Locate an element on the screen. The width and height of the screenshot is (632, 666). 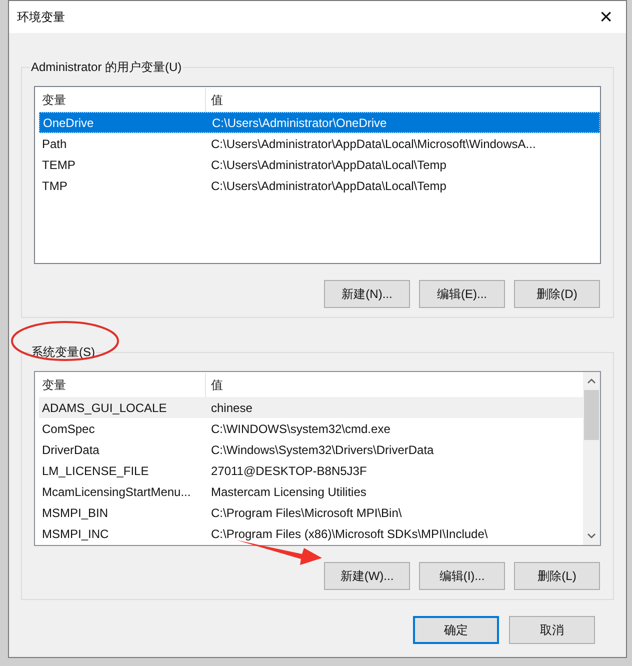
variable-row: ComSpec C:\WINDOWS\system32\cmd.exe is located at coordinates (311, 428).